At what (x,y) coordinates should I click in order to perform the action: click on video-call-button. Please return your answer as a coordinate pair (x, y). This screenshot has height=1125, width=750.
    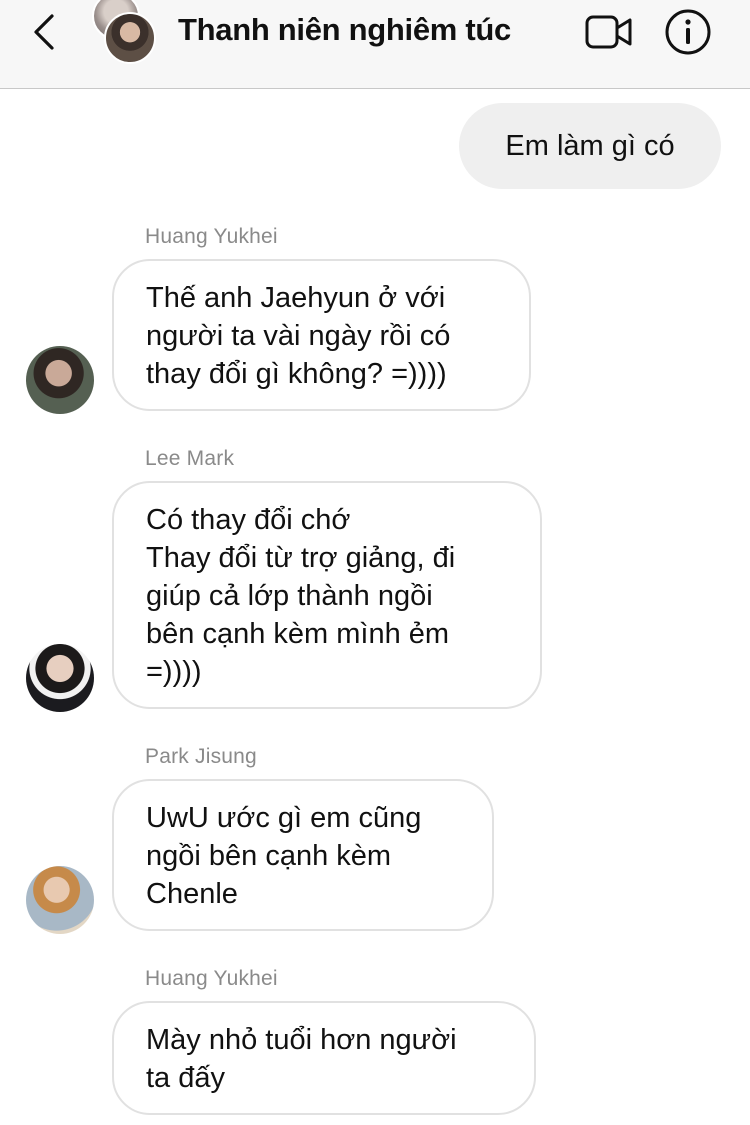
    Looking at the image, I should click on (609, 32).